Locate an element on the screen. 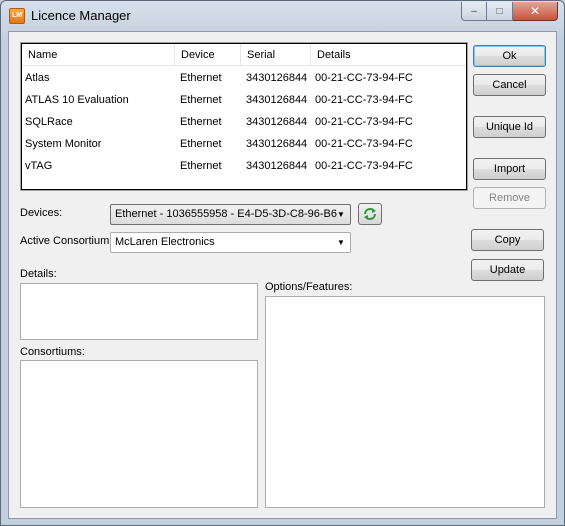  row-name: ATLAS 10 Evaluation is located at coordinates (77, 100).